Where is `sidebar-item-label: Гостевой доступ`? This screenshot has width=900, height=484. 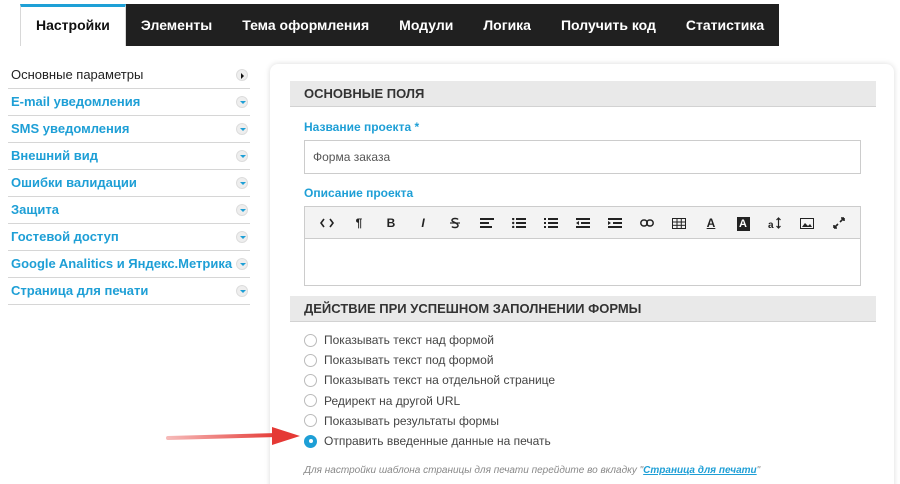 sidebar-item-label: Гостевой доступ is located at coordinates (65, 236).